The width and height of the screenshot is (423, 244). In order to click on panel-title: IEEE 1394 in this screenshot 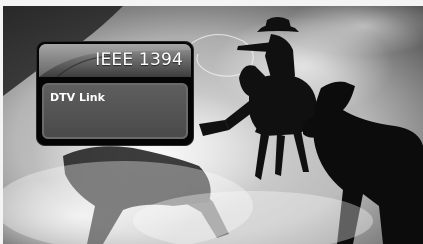, I will do `click(139, 60)`.